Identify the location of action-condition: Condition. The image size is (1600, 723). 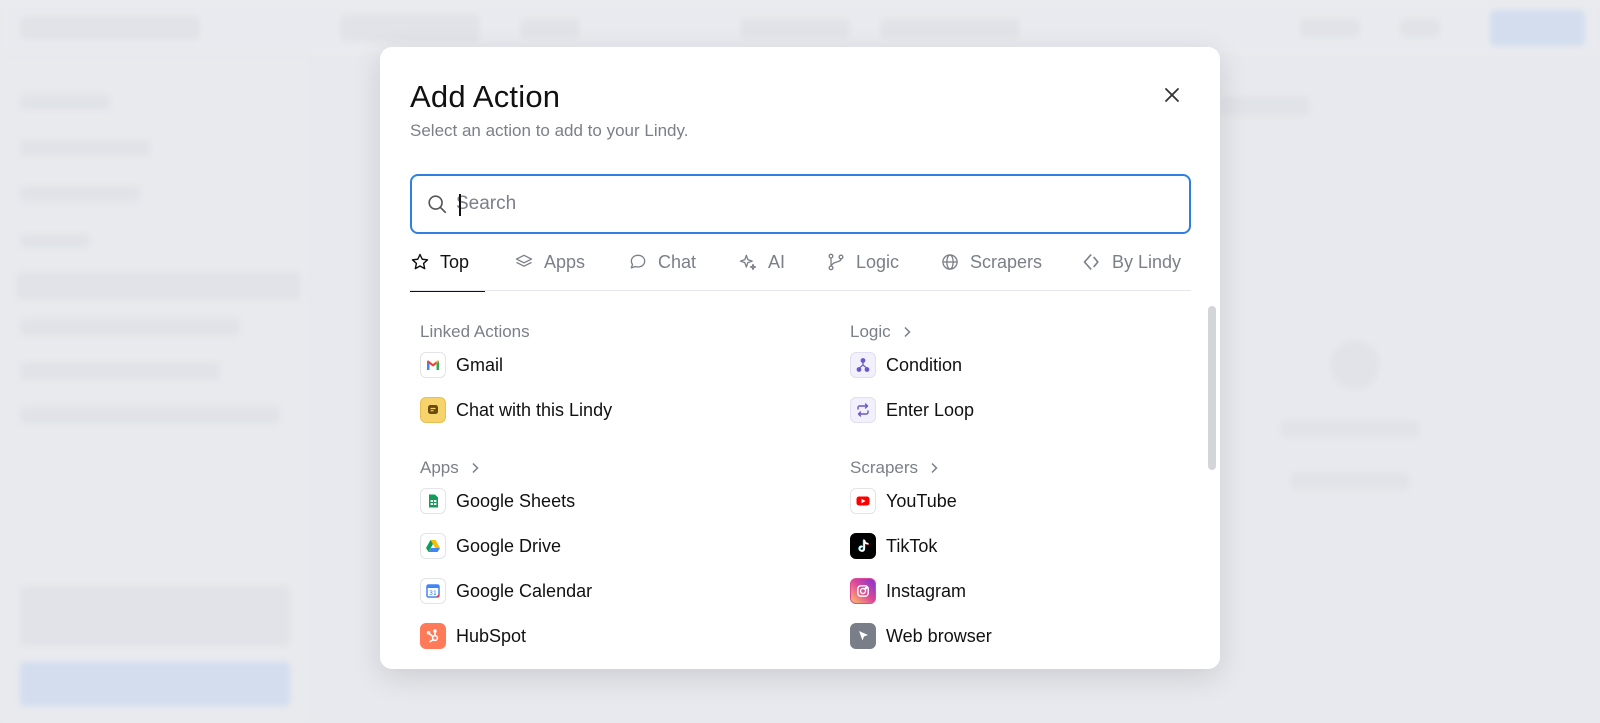
(906, 365).